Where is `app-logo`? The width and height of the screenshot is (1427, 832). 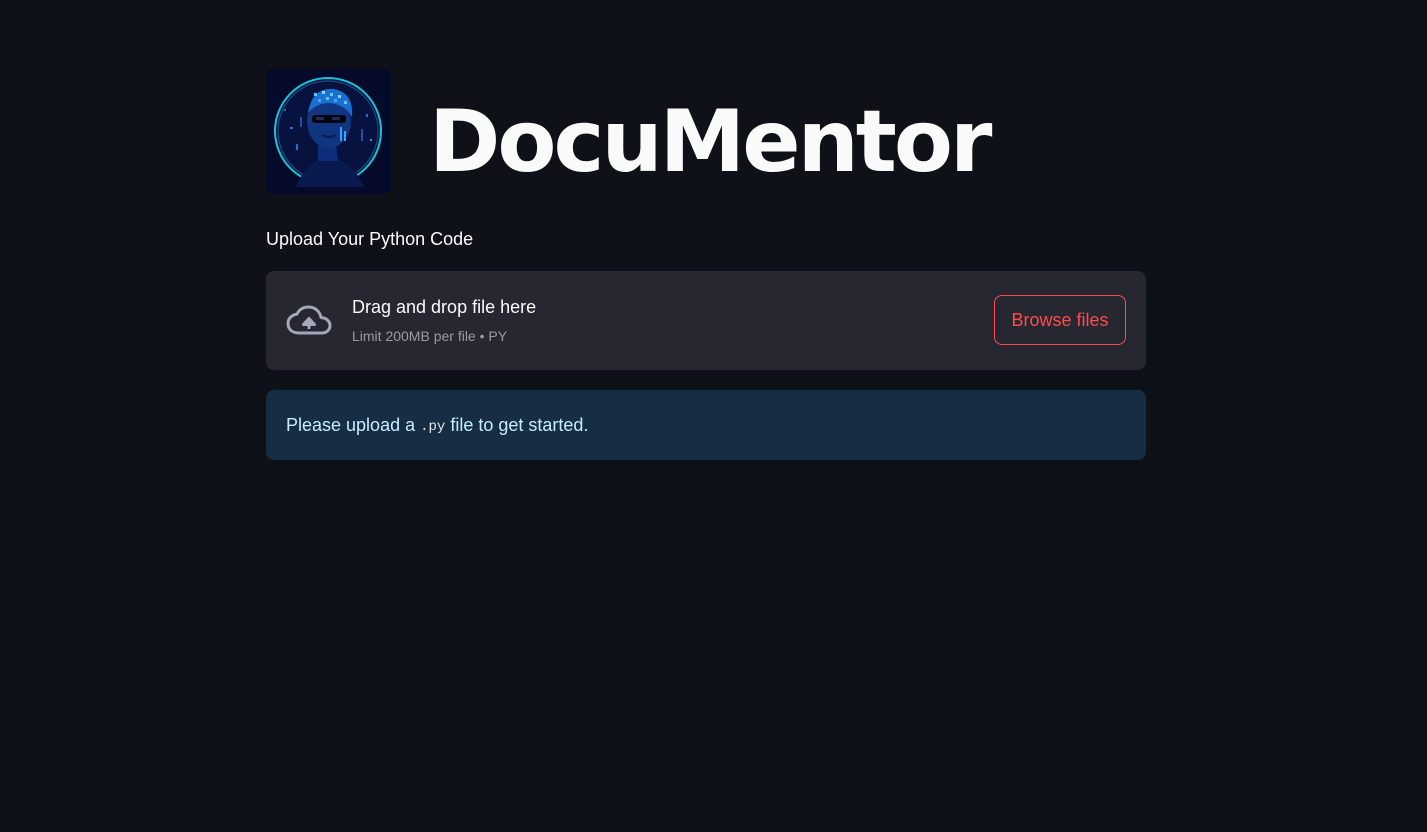 app-logo is located at coordinates (328, 131).